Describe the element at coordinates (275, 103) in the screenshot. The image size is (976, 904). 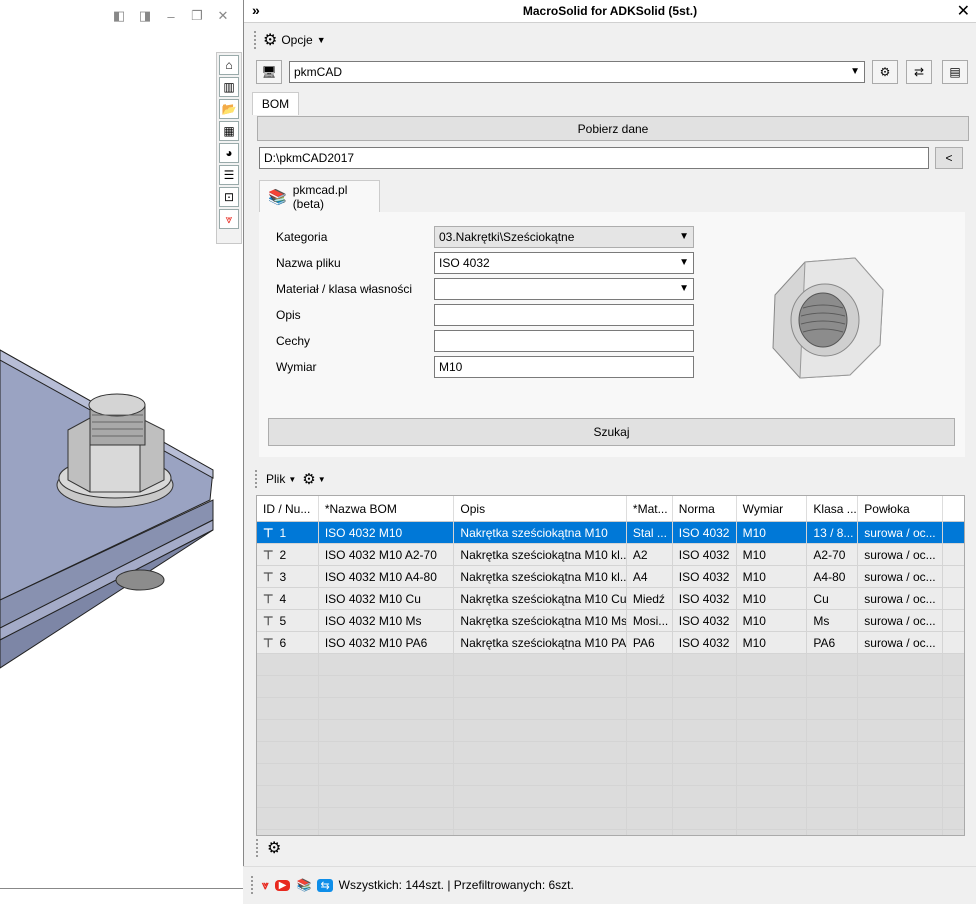
I see `tab-bom: BOM` at that location.